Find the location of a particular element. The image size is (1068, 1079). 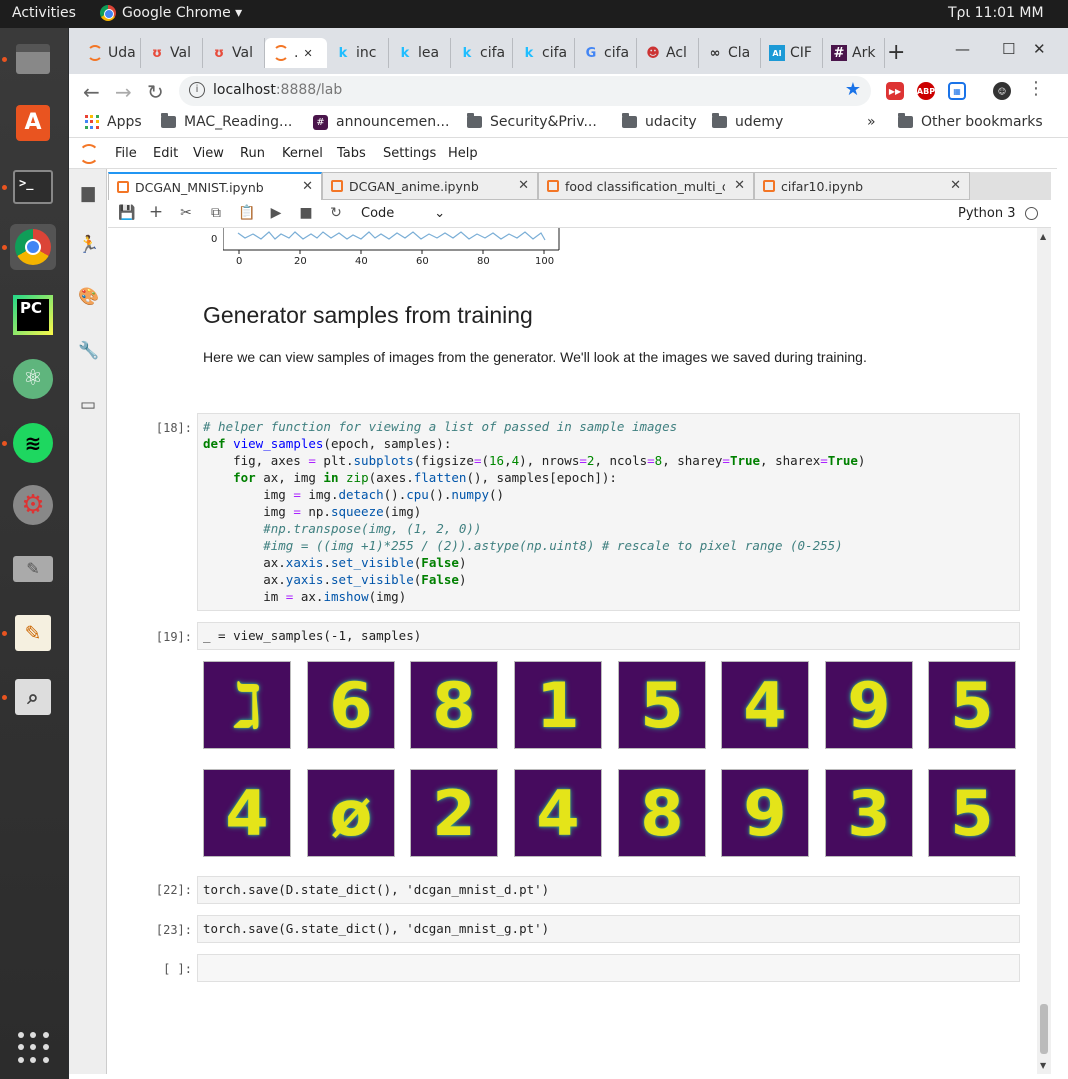

running-kernels-icon: 🏃 is located at coordinates (88, 245).